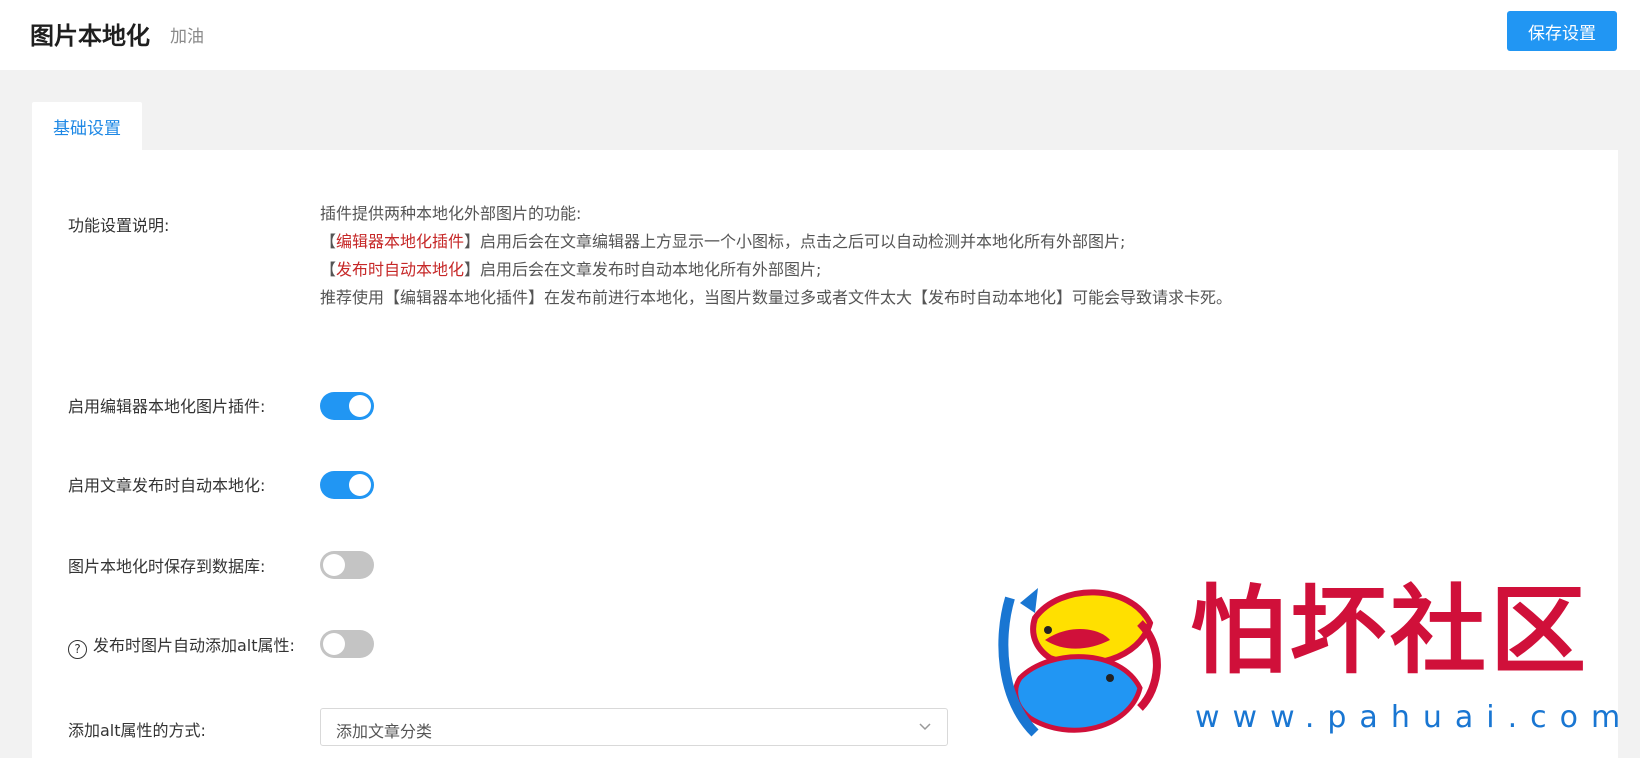 The height and width of the screenshot is (758, 1640). I want to click on save-settings-button: 保存设置, so click(1562, 31).